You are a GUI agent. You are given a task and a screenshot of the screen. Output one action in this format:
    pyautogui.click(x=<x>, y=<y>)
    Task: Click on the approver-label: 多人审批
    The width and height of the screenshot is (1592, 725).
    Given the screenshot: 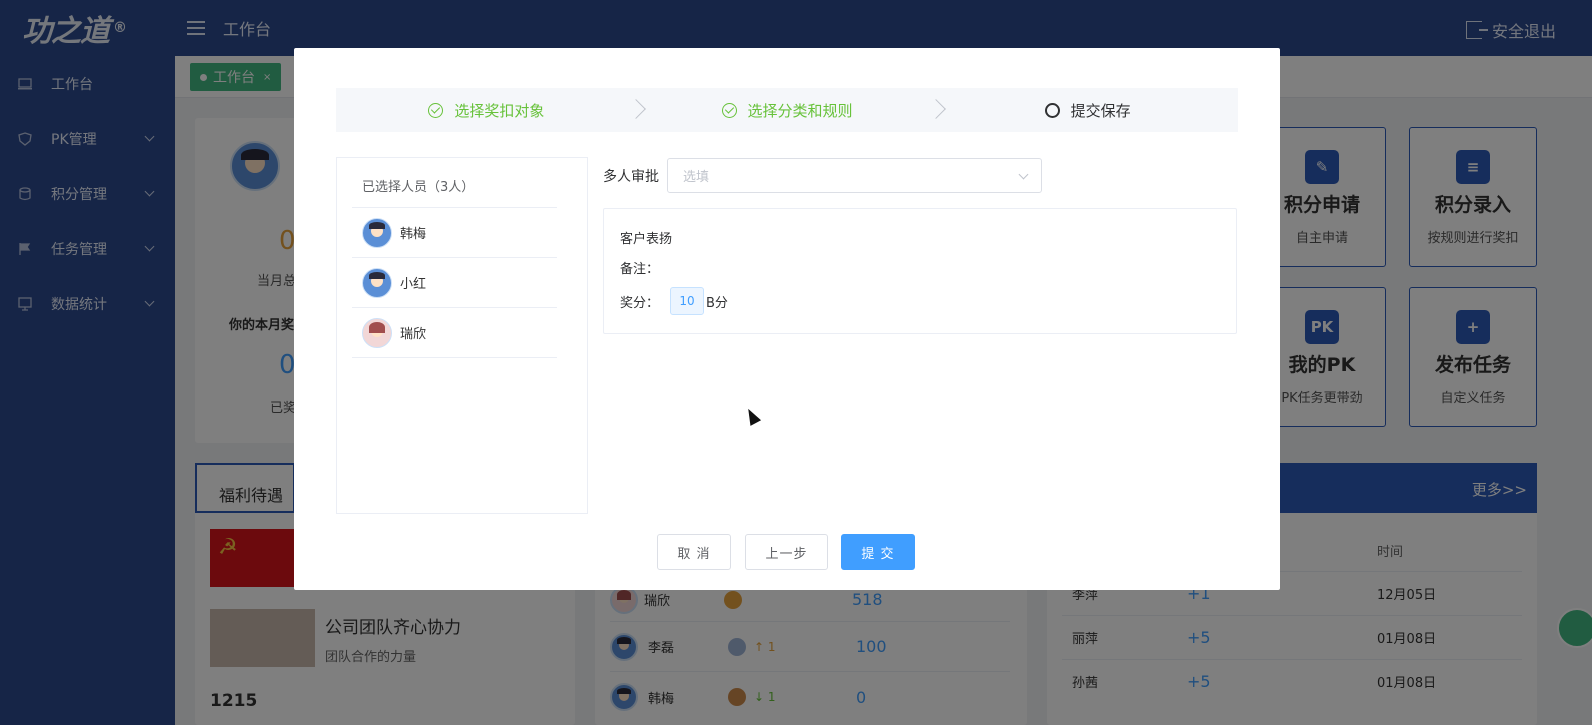 What is the action you would take?
    pyautogui.click(x=631, y=177)
    